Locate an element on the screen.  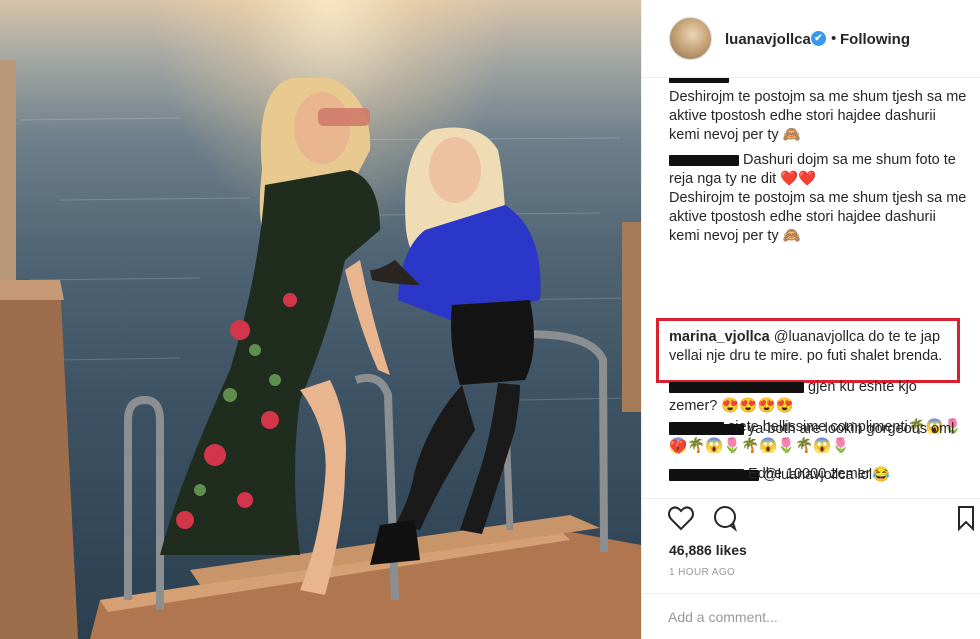
following-button: Following is located at coordinates (875, 39).